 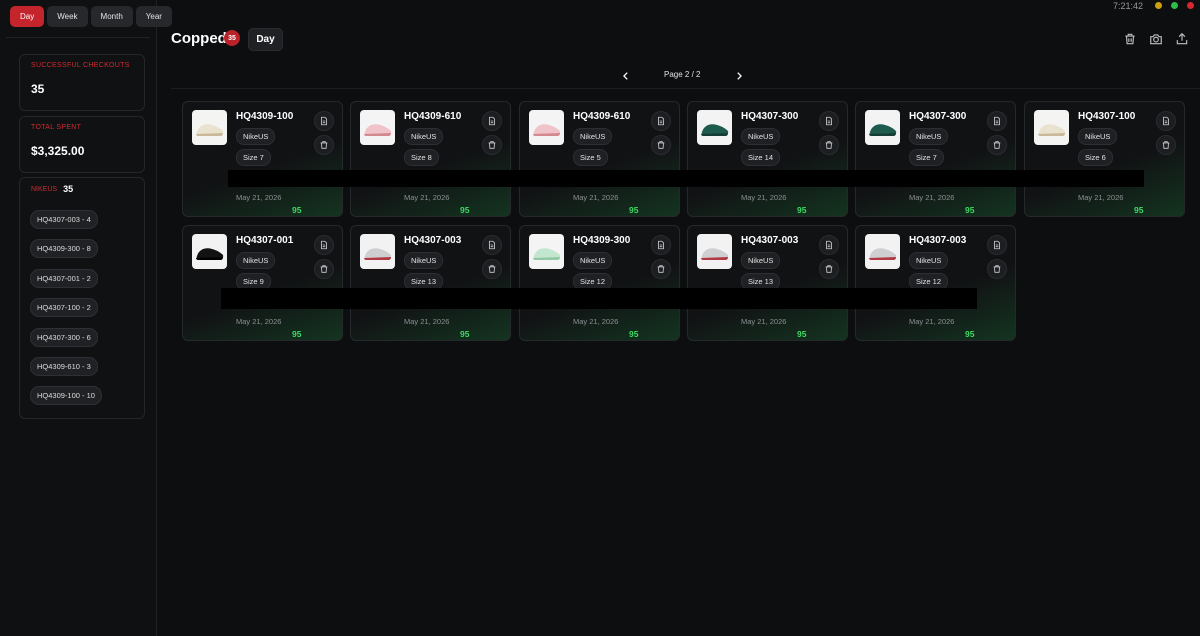 I want to click on range-tabs: Day Week Month Year, so click(x=91, y=16).